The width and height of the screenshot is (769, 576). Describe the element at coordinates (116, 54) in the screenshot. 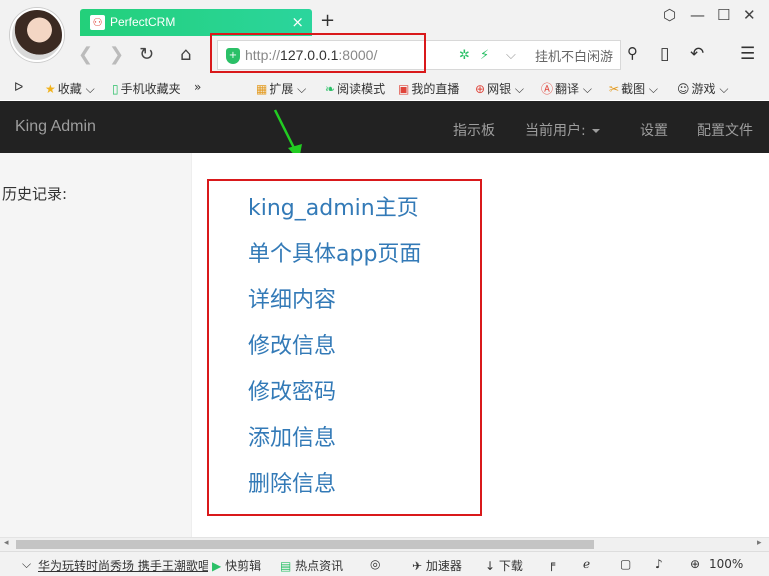

I see `forward-icon: ❯` at that location.